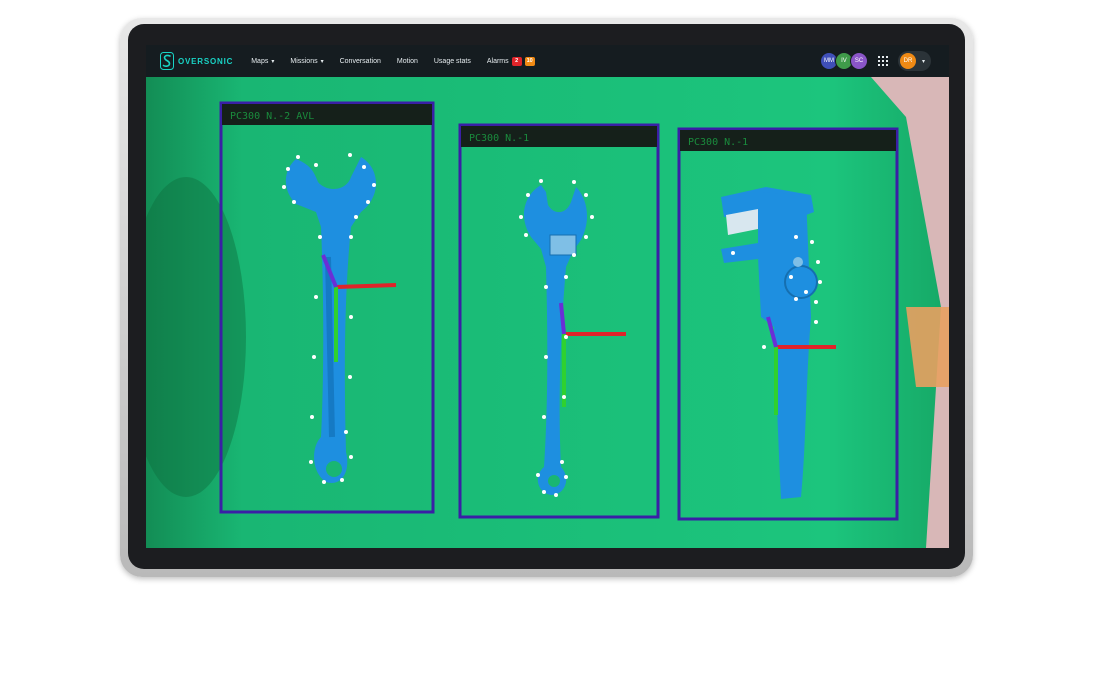  What do you see at coordinates (497, 61) in the screenshot?
I see `nav-alarms-label: Alarms` at bounding box center [497, 61].